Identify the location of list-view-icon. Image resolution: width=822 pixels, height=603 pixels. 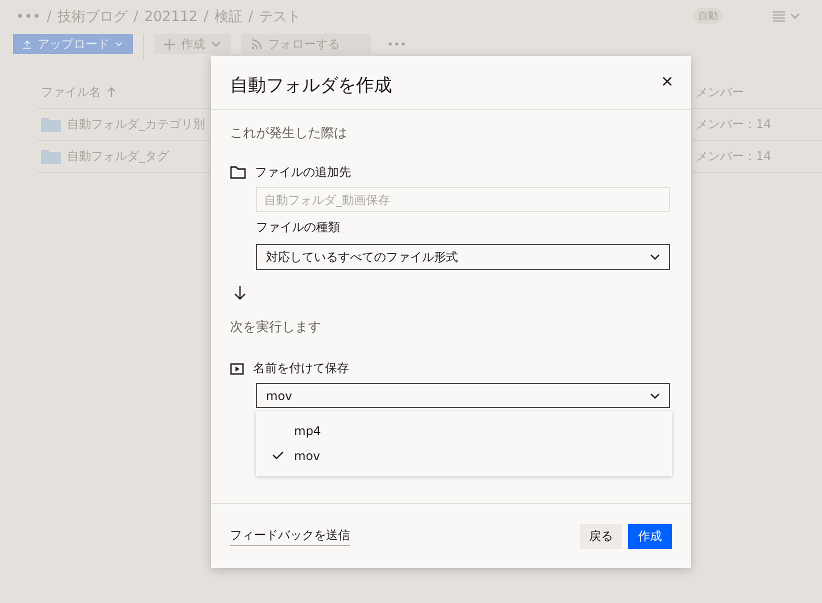
(779, 16).